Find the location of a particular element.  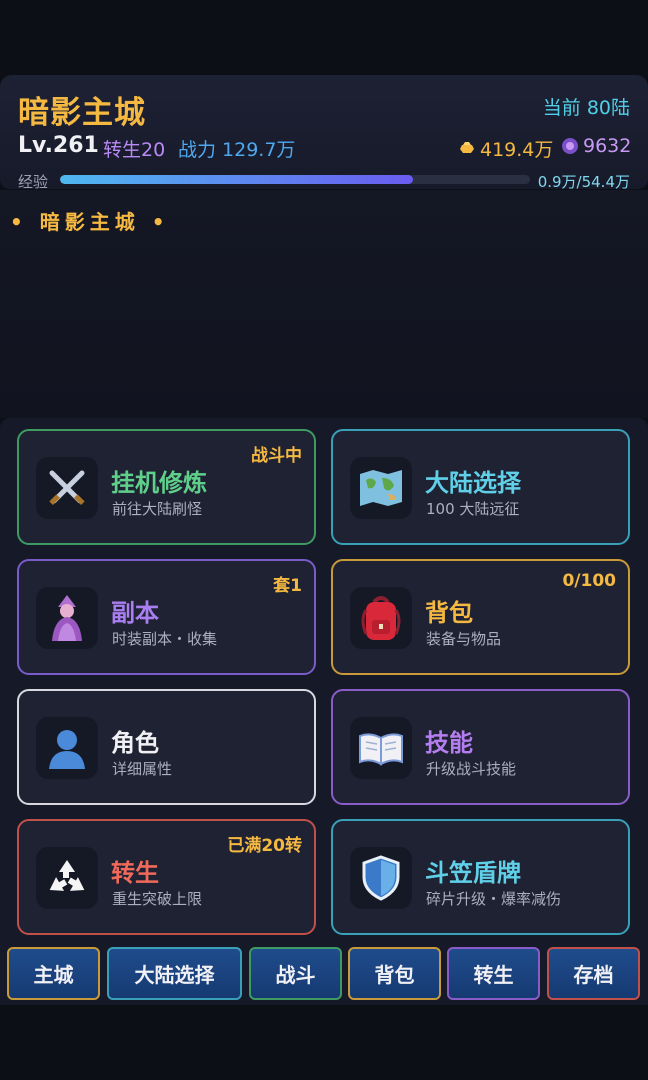

gold-ingot-icon is located at coordinates (467, 147).